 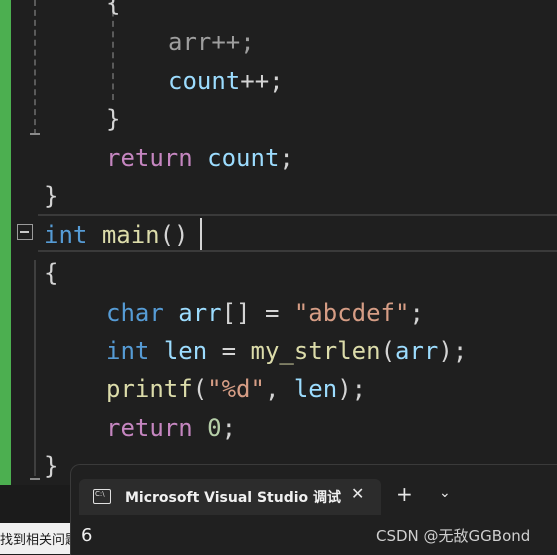 What do you see at coordinates (404, 494) in the screenshot?
I see `new-tab-button: +` at bounding box center [404, 494].